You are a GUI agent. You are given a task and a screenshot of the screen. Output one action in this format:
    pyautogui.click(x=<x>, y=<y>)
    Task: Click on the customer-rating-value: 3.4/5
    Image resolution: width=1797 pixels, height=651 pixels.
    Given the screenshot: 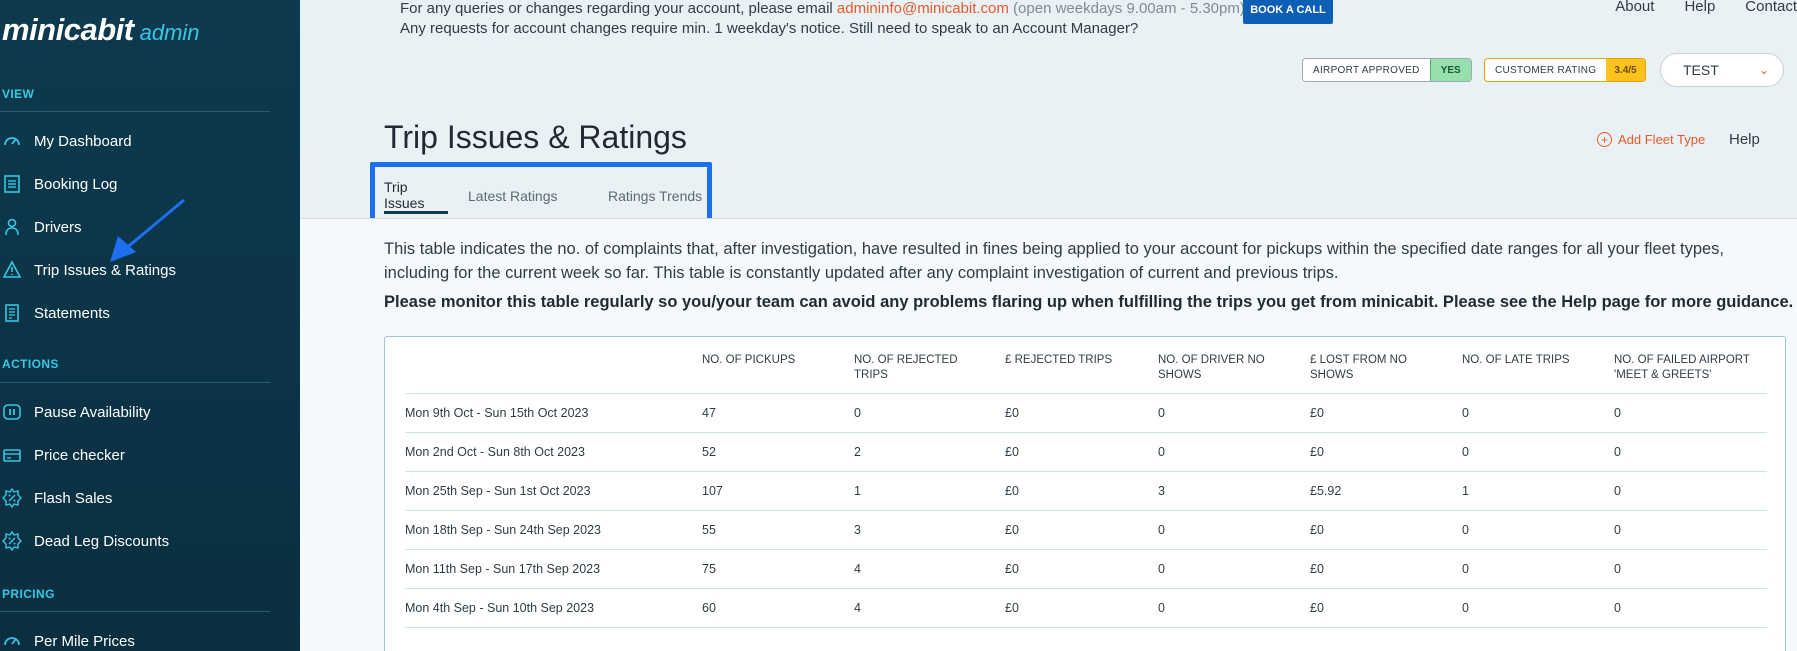 What is the action you would take?
    pyautogui.click(x=1625, y=70)
    